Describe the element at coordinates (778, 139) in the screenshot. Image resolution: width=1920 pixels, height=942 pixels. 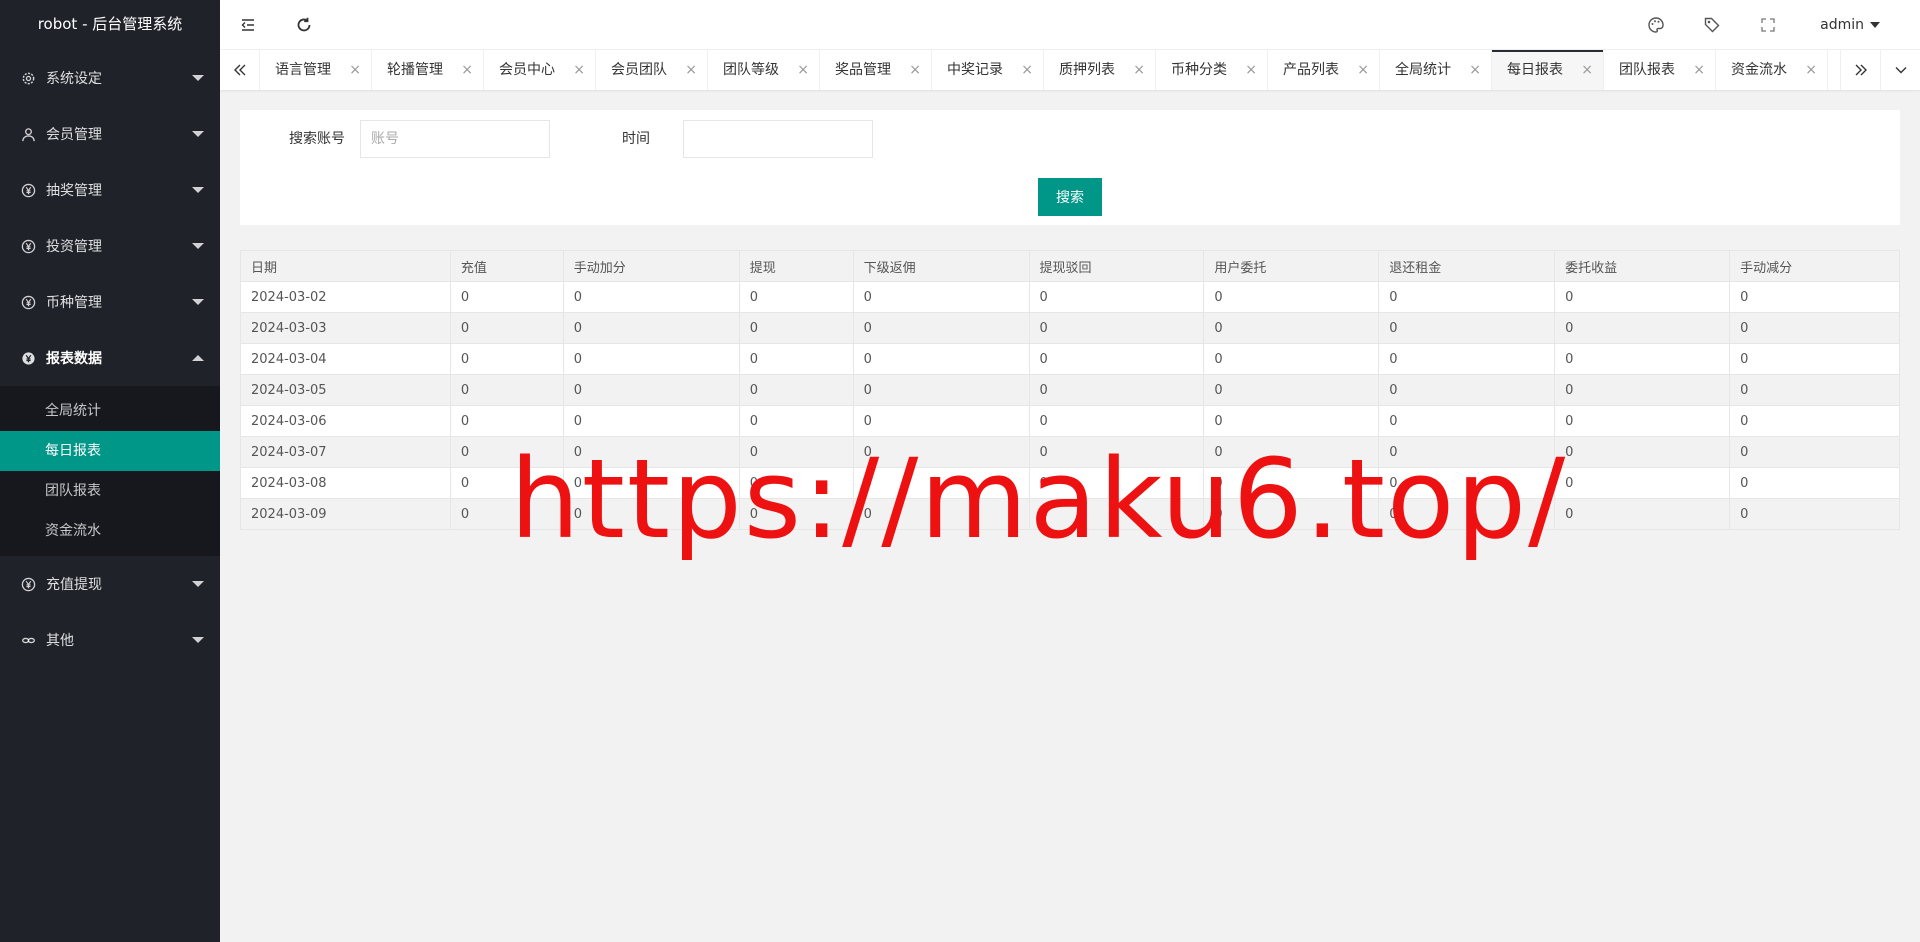
I see `time-input` at that location.